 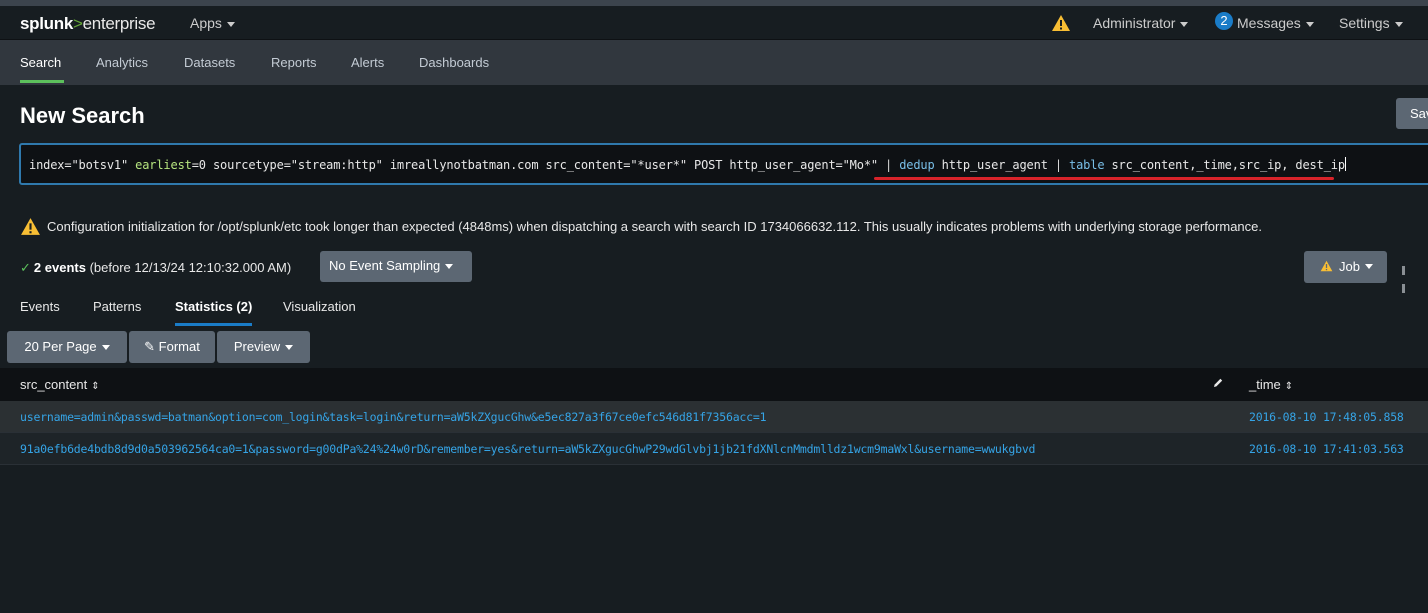 What do you see at coordinates (117, 306) in the screenshot?
I see `tab-patterns: Patterns` at bounding box center [117, 306].